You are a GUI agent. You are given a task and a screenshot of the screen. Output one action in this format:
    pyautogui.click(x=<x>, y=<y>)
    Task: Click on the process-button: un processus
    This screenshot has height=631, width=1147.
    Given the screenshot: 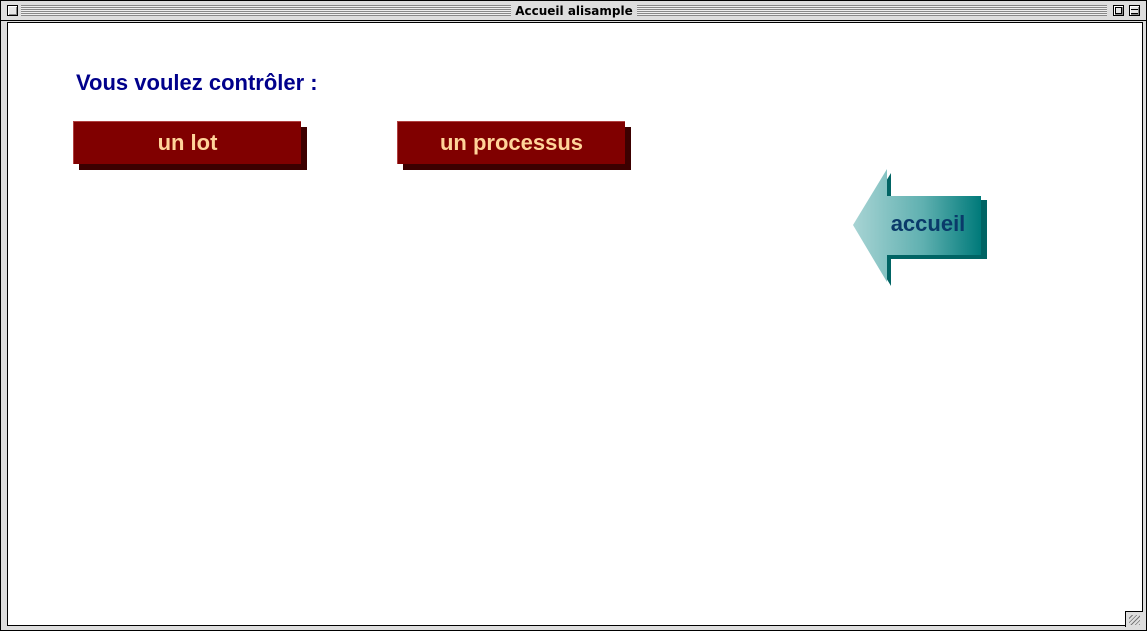 What is the action you would take?
    pyautogui.click(x=514, y=146)
    